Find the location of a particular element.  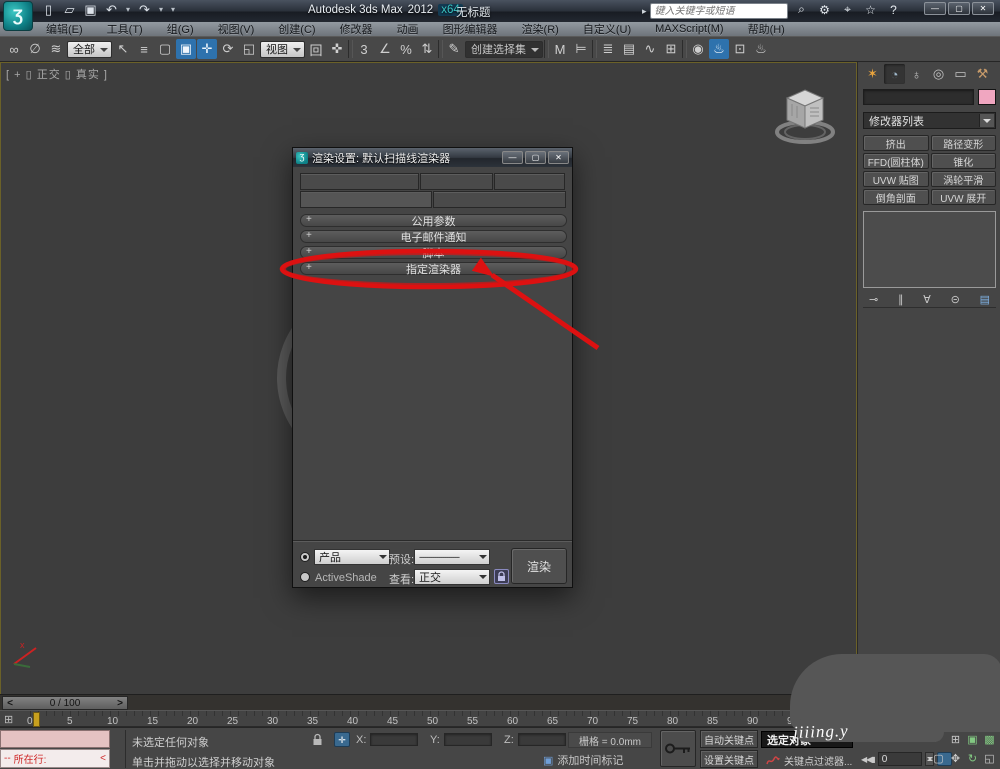

snap-toggle-3d-icon: 3 is located at coordinates (364, 49).